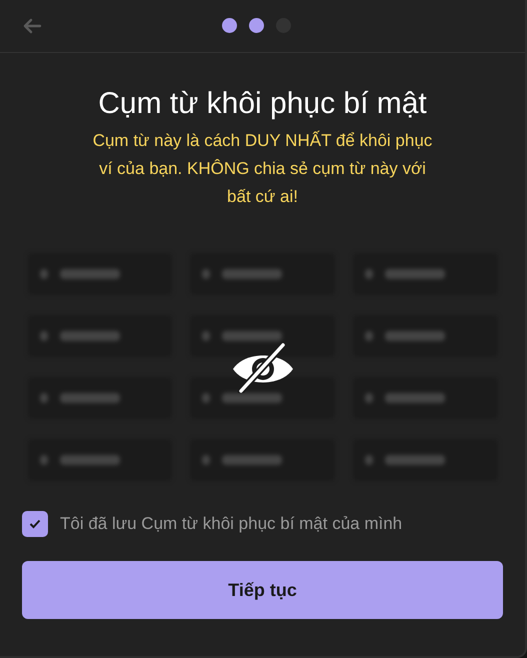 This screenshot has width=527, height=658. I want to click on checkbox, so click(35, 524).